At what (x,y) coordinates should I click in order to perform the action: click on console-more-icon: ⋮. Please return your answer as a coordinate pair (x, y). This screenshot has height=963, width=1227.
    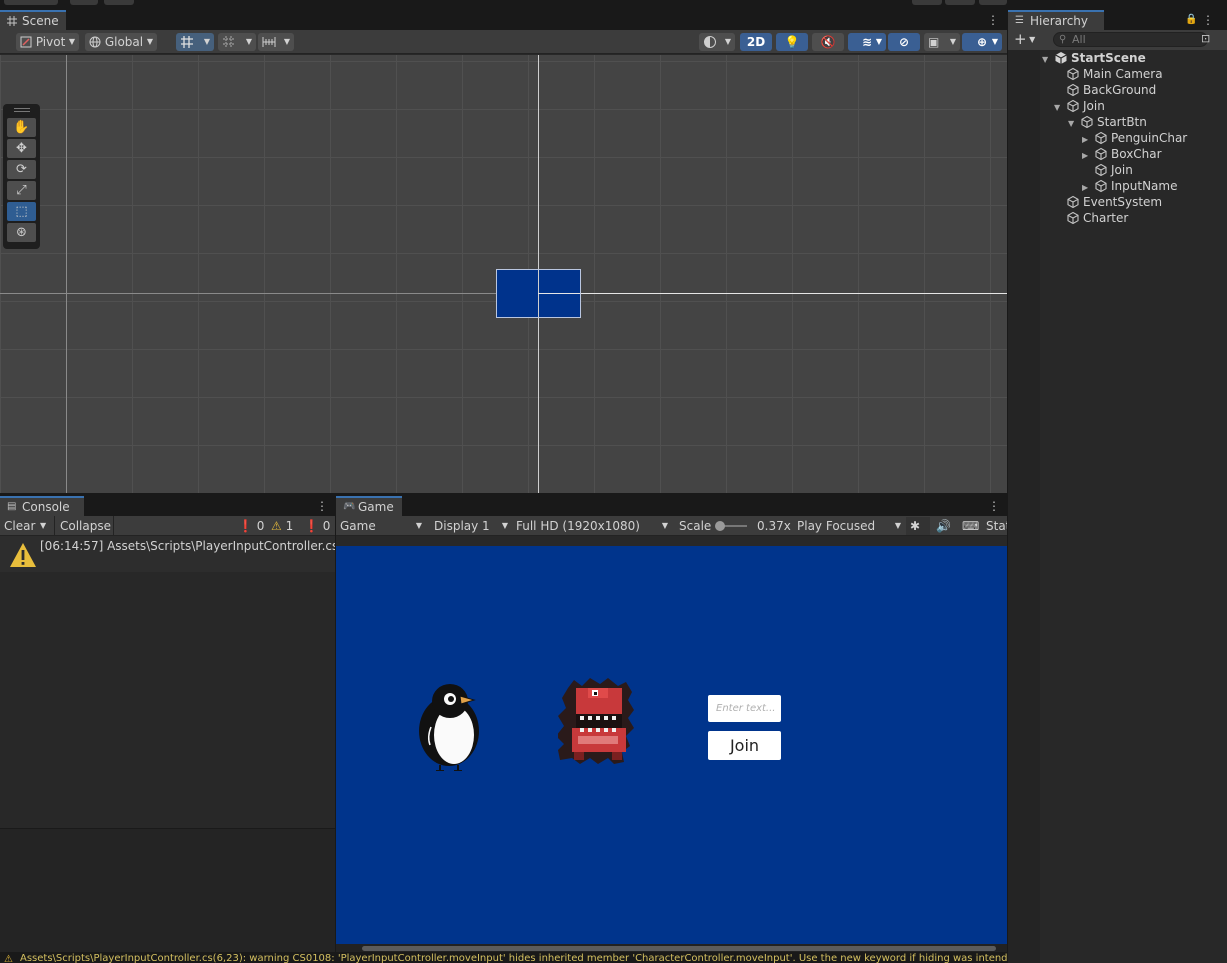
    Looking at the image, I should click on (322, 506).